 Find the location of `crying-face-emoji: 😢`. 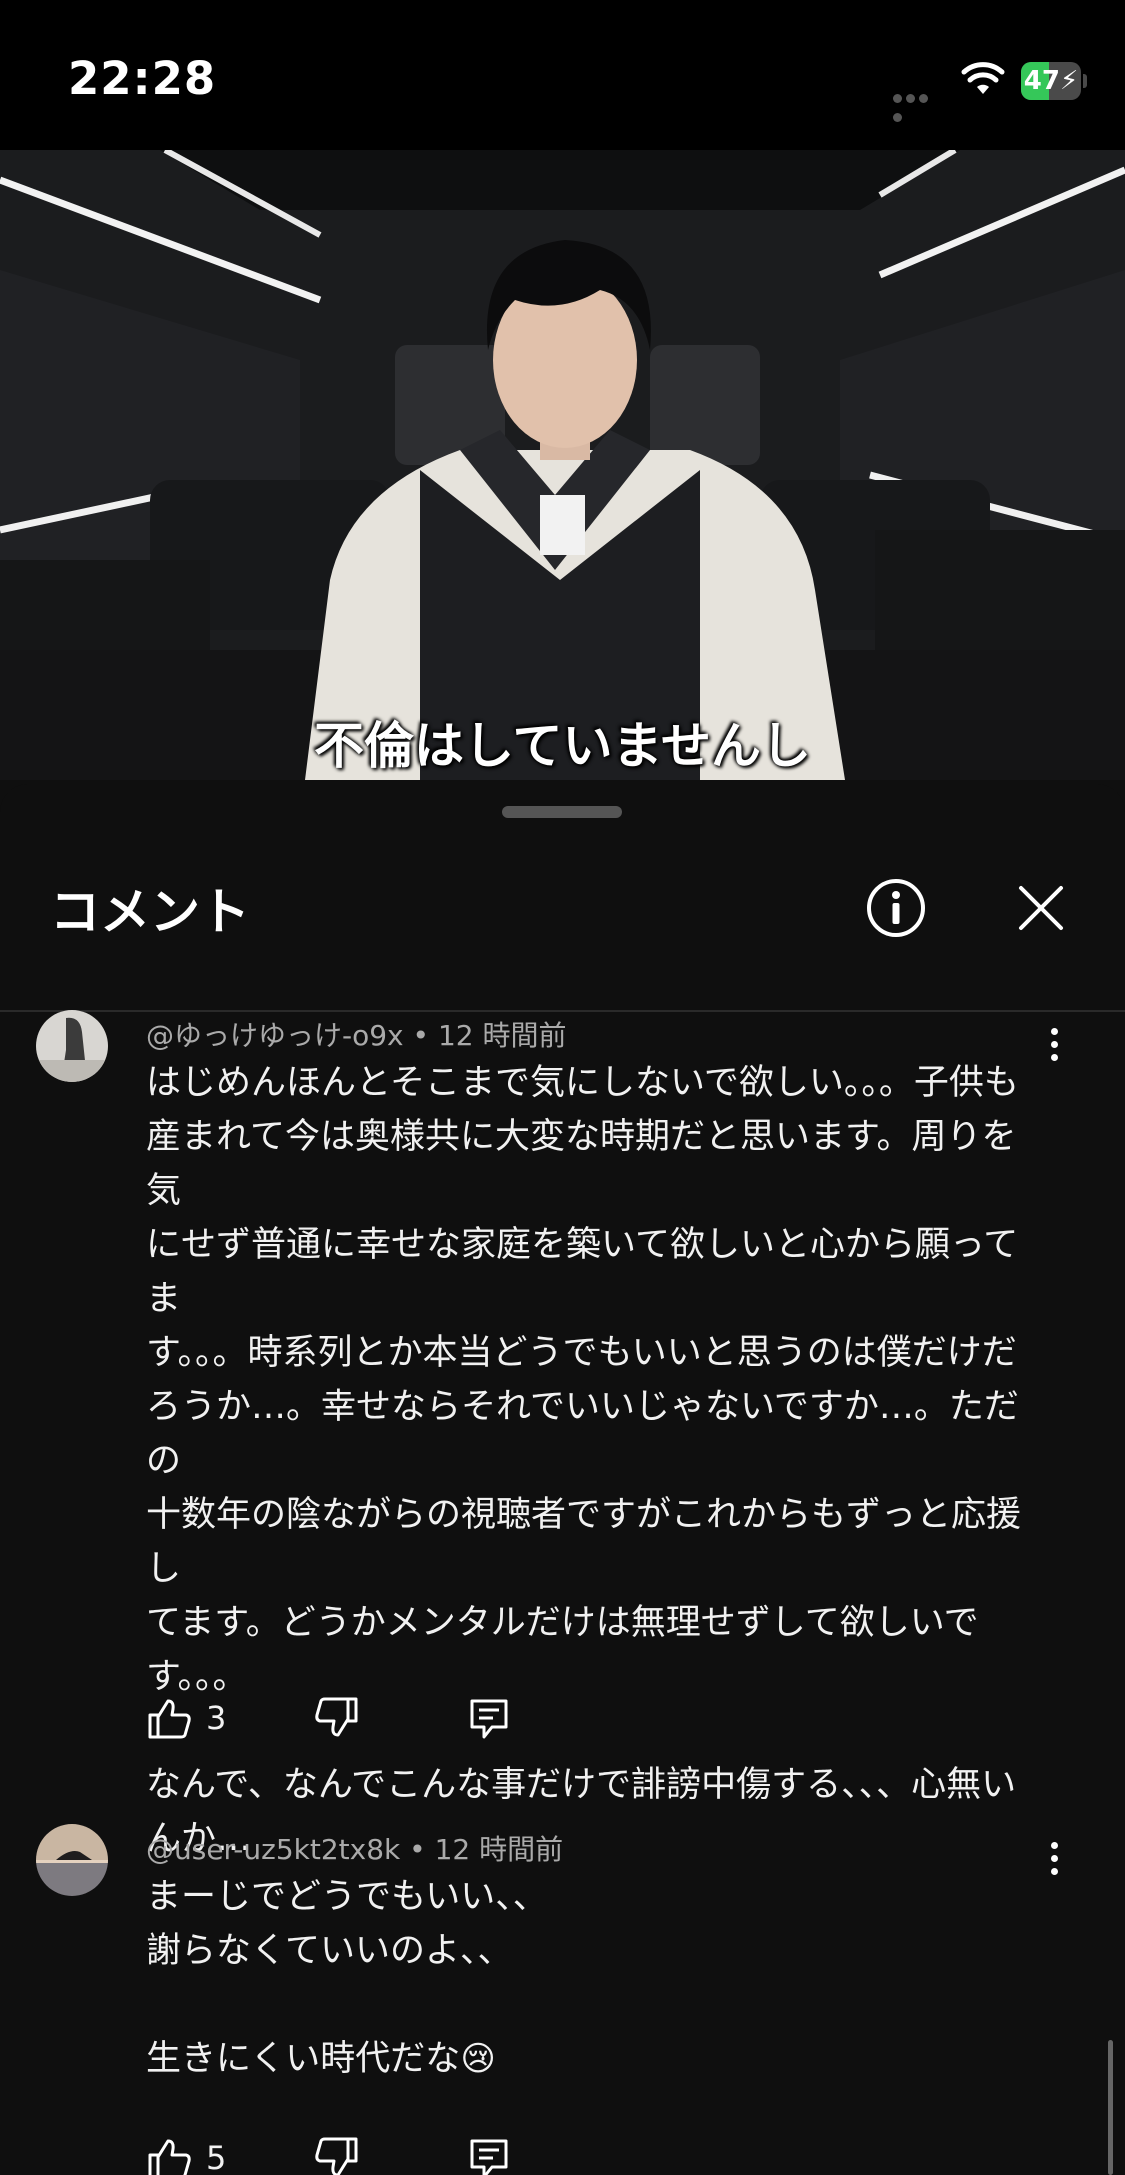

crying-face-emoji: 😢 is located at coordinates (478, 2059).